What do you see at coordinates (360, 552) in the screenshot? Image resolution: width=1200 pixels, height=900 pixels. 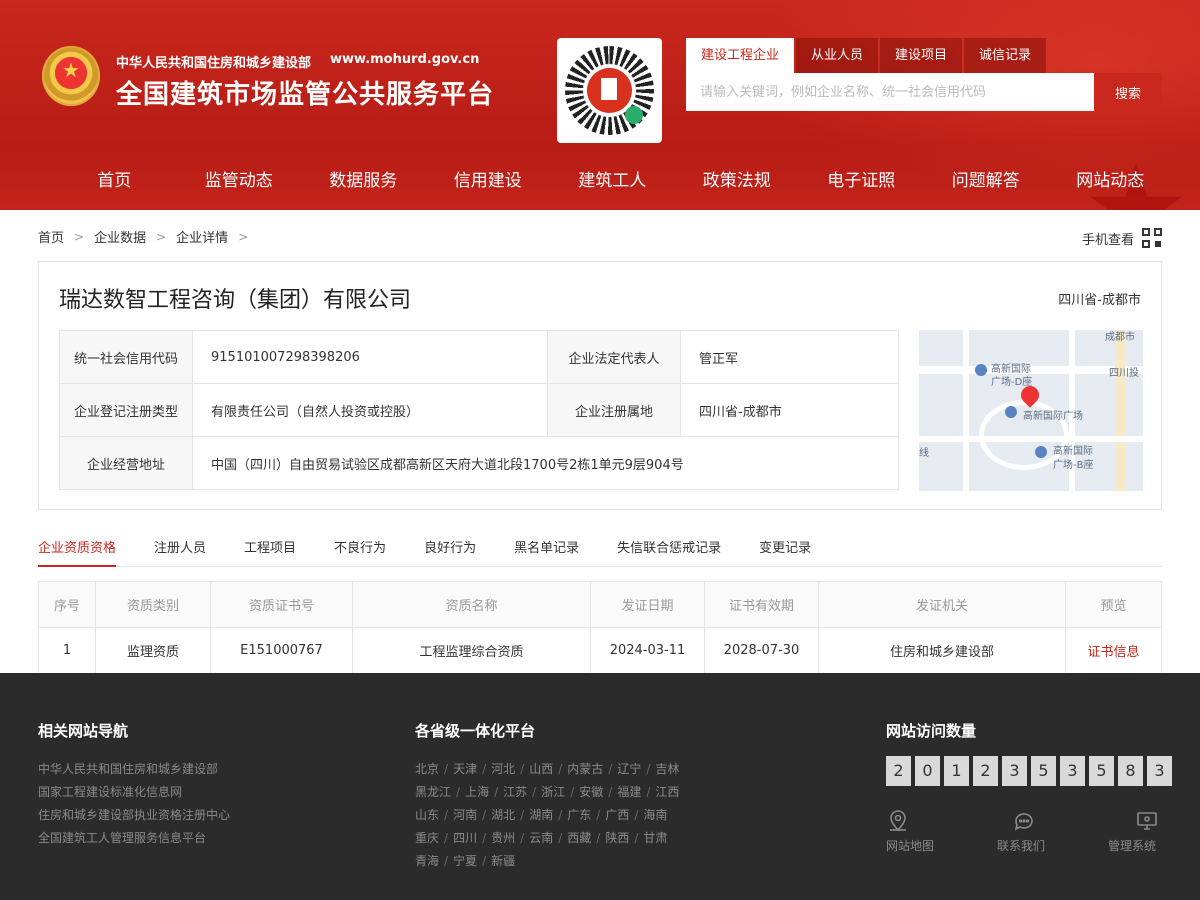 I see `tab-bad-behavior: 不良行为` at bounding box center [360, 552].